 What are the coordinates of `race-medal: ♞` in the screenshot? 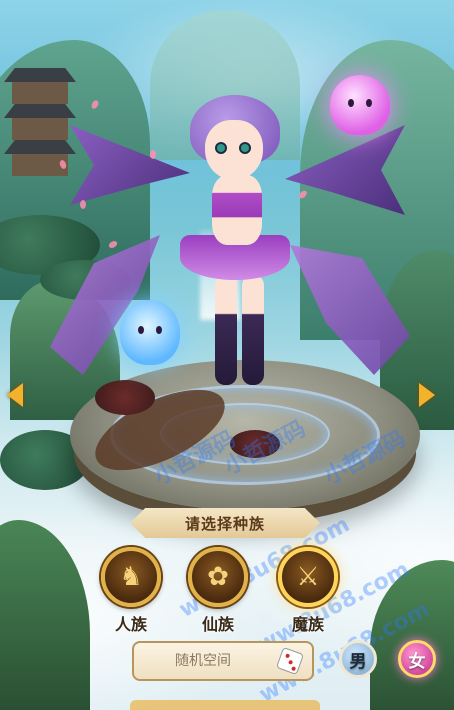 It's located at (131, 577).